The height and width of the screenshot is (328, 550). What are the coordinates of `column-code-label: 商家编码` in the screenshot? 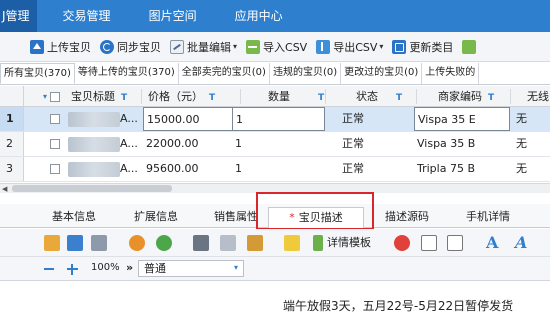 It's located at (460, 96).